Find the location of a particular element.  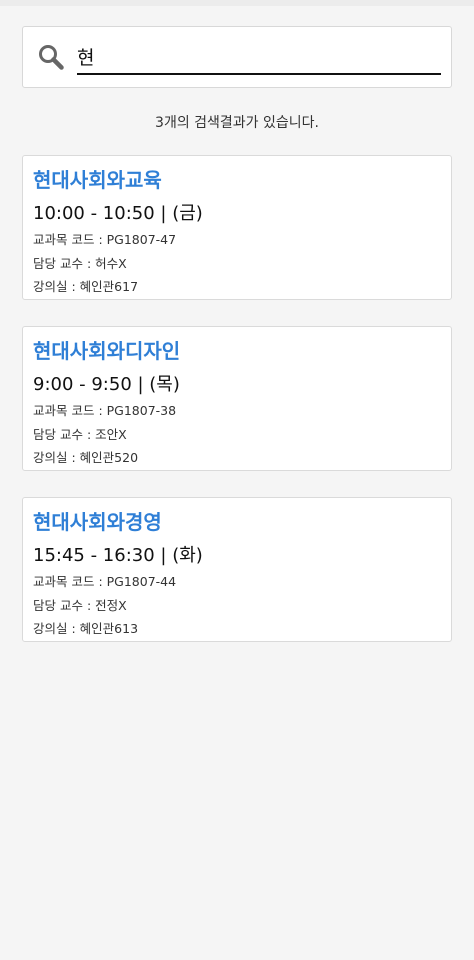

search-bar is located at coordinates (237, 57).